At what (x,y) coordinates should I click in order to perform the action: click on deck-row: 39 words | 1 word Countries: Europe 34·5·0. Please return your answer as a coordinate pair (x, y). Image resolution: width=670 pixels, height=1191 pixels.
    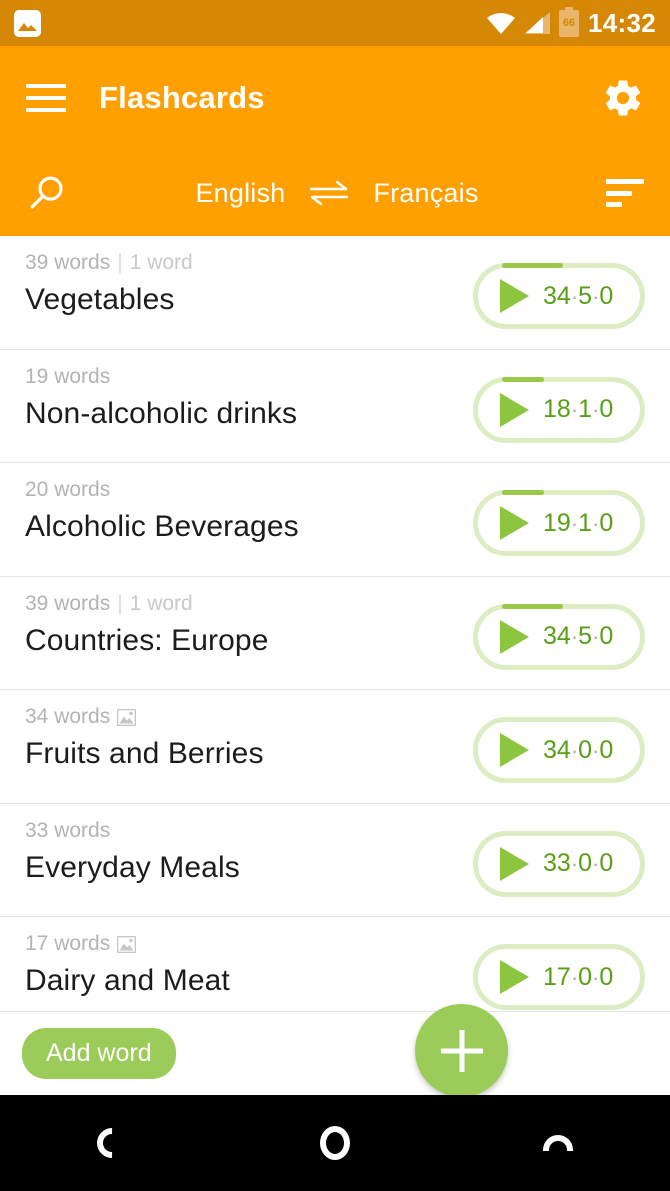
    Looking at the image, I should click on (335, 633).